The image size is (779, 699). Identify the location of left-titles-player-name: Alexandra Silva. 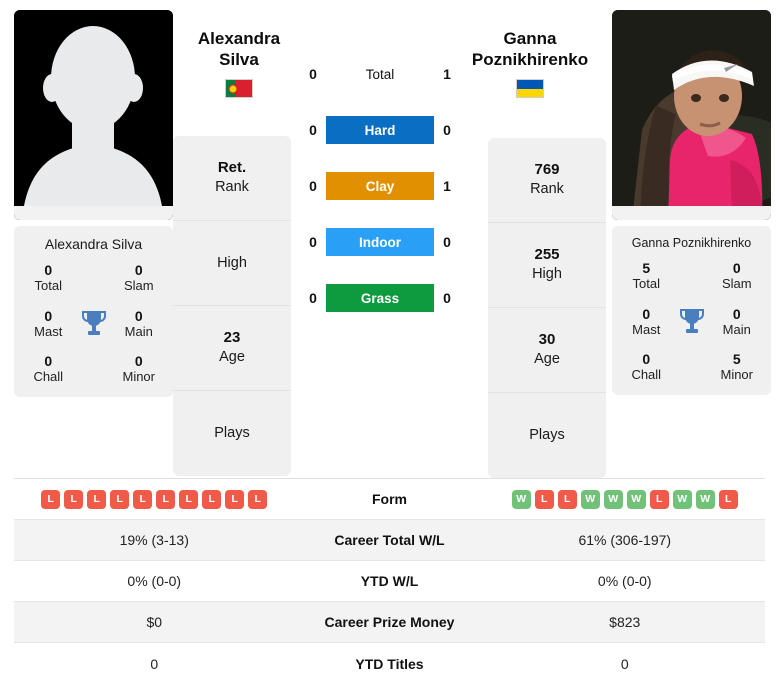
(93, 244).